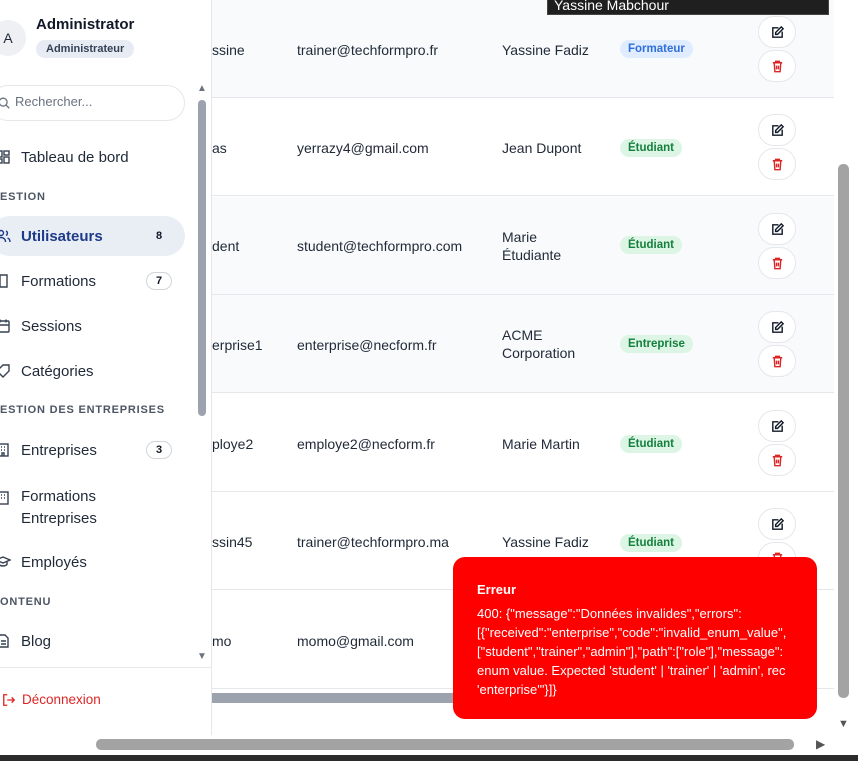 Image resolution: width=858 pixels, height=761 pixels. What do you see at coordinates (5, 326) in the screenshot?
I see `calendar-icon` at bounding box center [5, 326].